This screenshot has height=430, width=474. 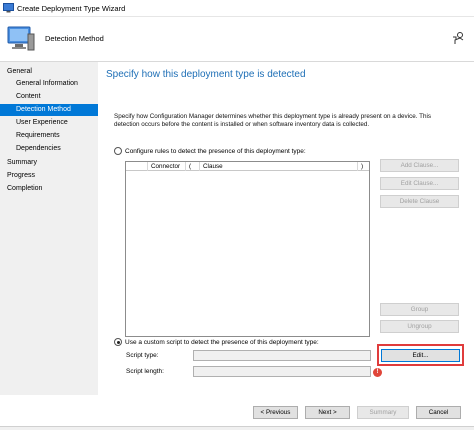 What do you see at coordinates (438, 412) in the screenshot?
I see `cancel-button: Cancel` at bounding box center [438, 412].